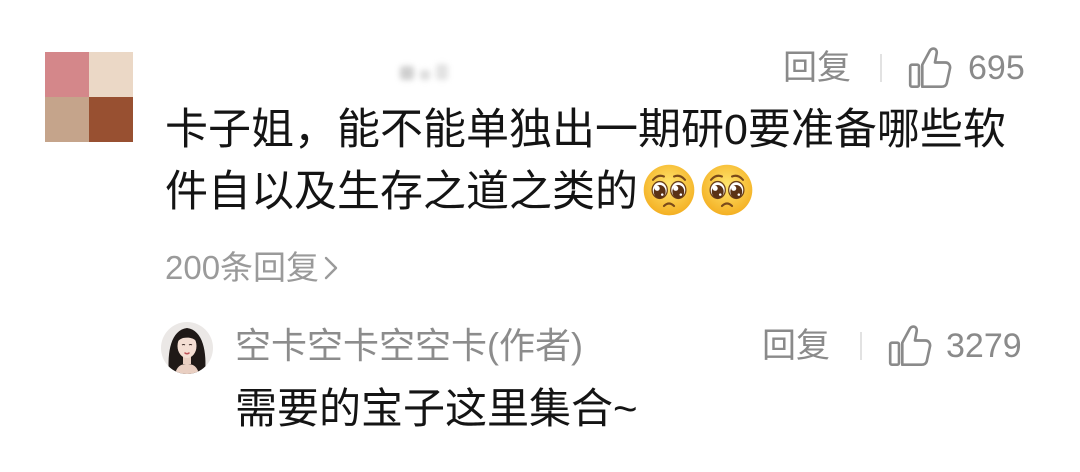 The width and height of the screenshot is (1080, 472). I want to click on replies-count-label: 200条回复, so click(242, 267).